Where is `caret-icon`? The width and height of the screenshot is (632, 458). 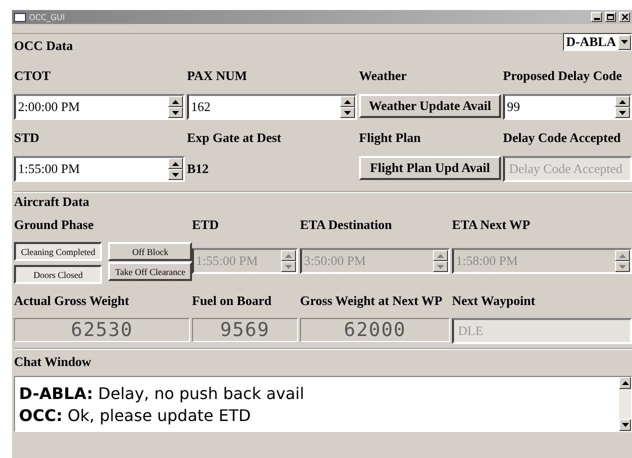
caret-icon is located at coordinates (624, 42).